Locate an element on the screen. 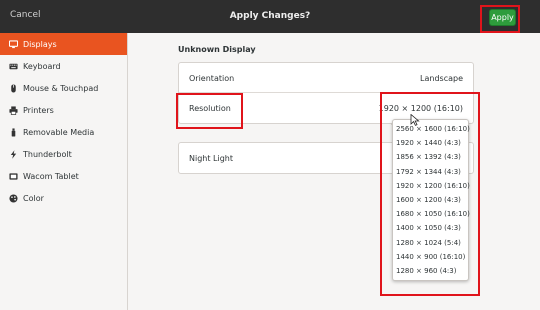 The image size is (540, 310). dropdown-highlight-box is located at coordinates (430, 194).